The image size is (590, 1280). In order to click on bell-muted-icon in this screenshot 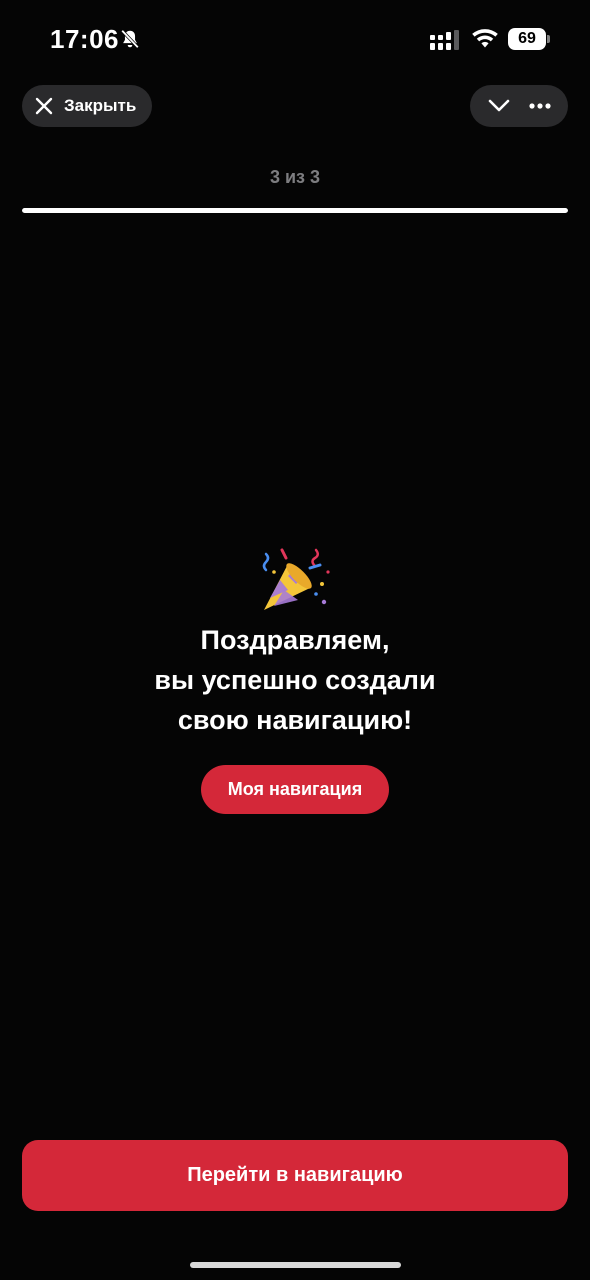, I will do `click(130, 39)`.